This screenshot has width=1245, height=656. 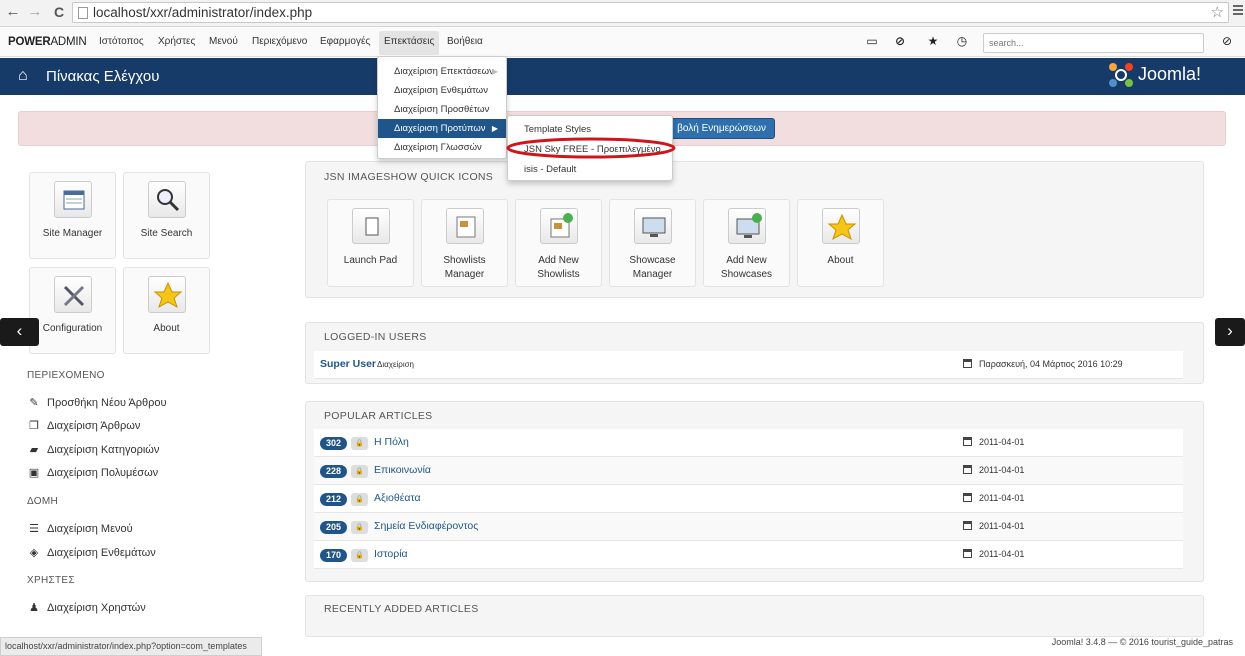 What do you see at coordinates (650, 12) in the screenshot?
I see `address-bar: localhost/xxr/administrator/index.php ☆` at bounding box center [650, 12].